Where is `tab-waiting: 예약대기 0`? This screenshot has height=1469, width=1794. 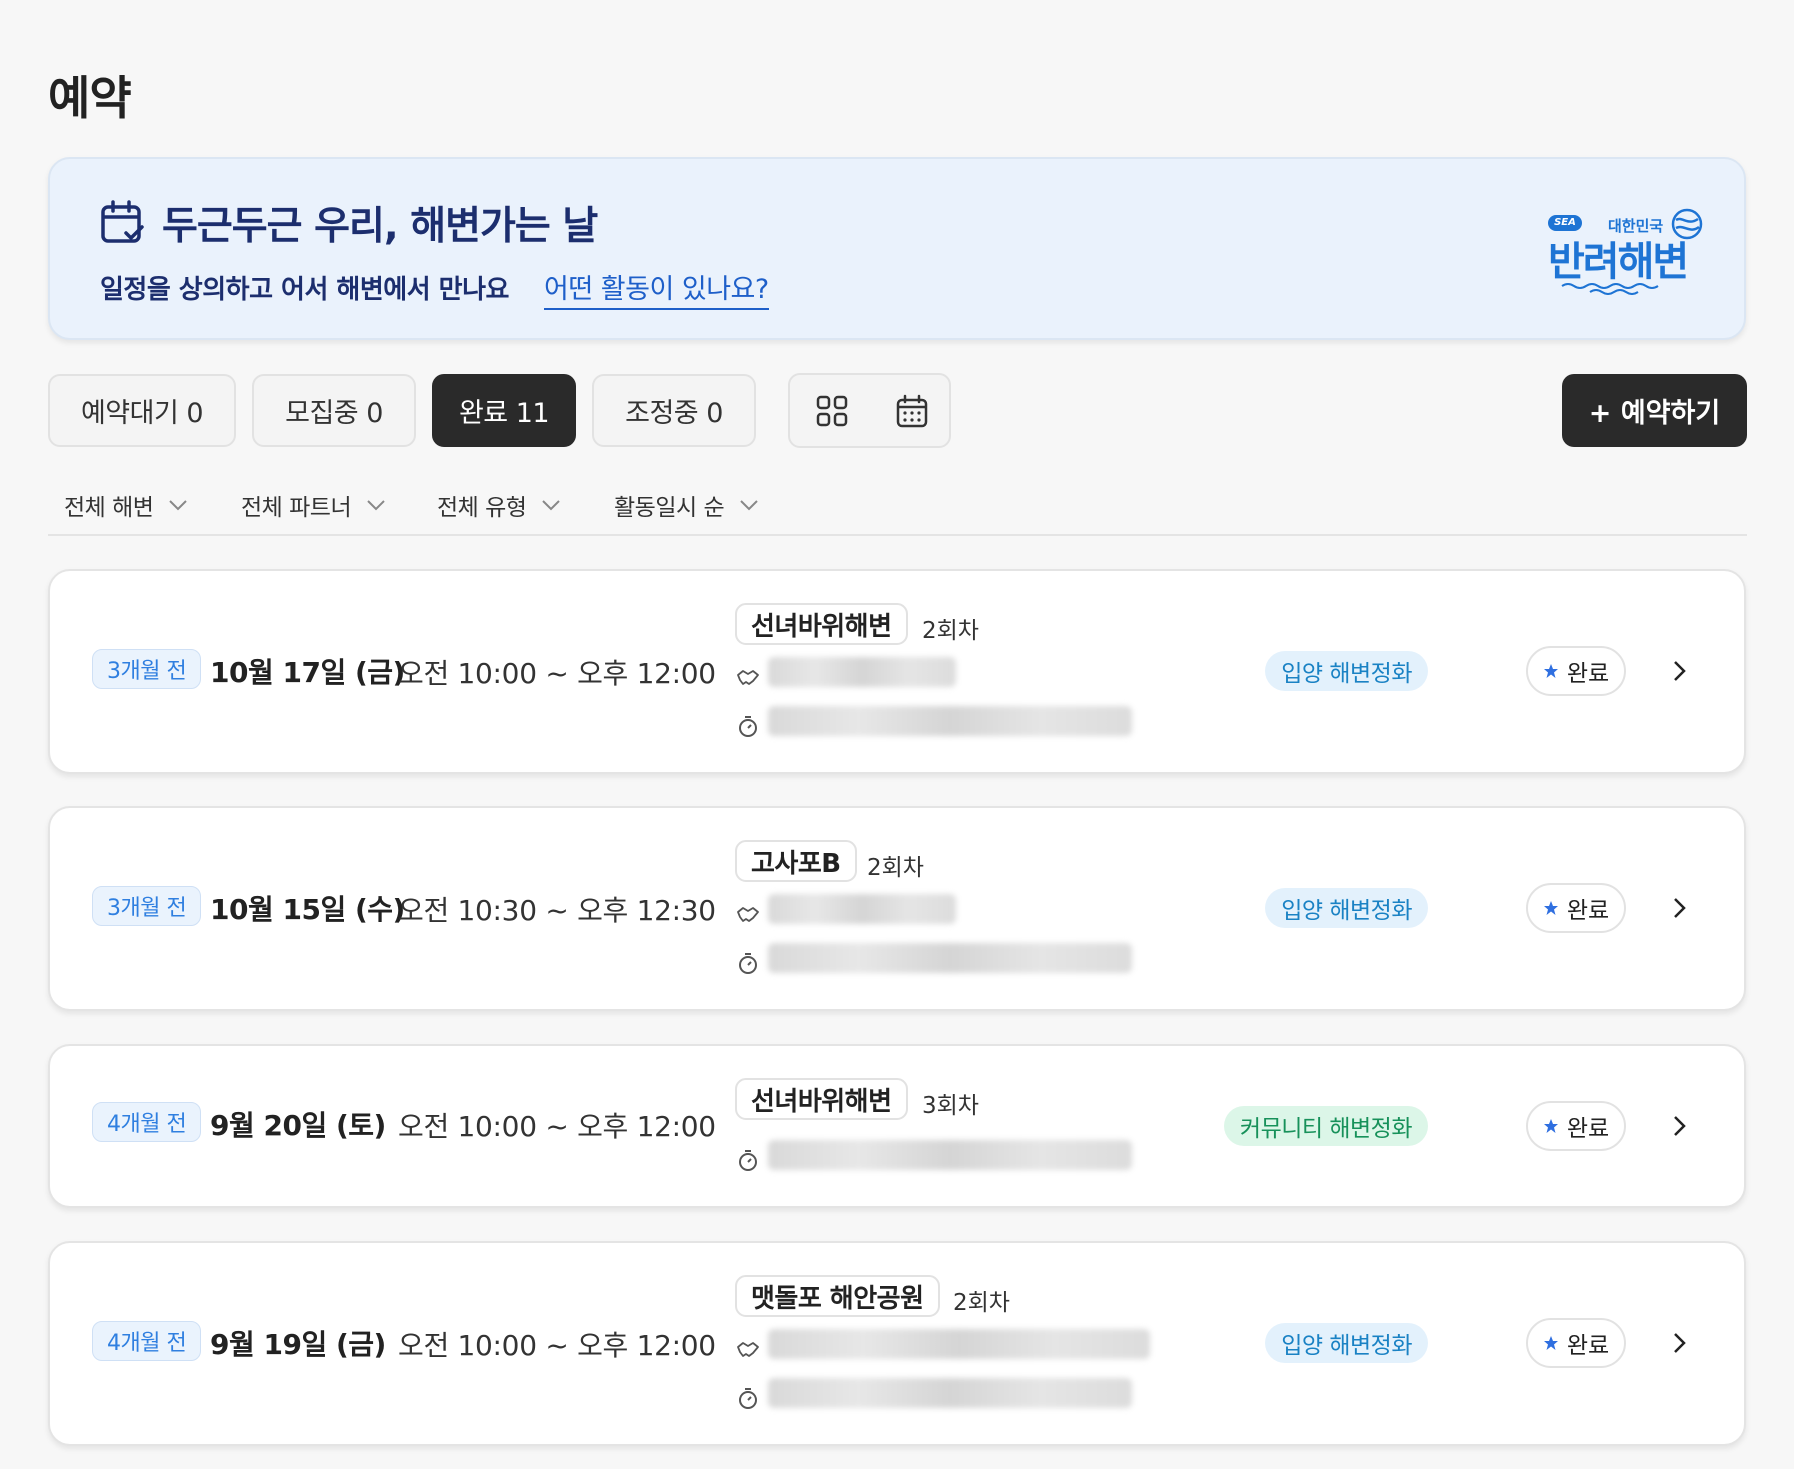 tab-waiting: 예약대기 0 is located at coordinates (142, 410).